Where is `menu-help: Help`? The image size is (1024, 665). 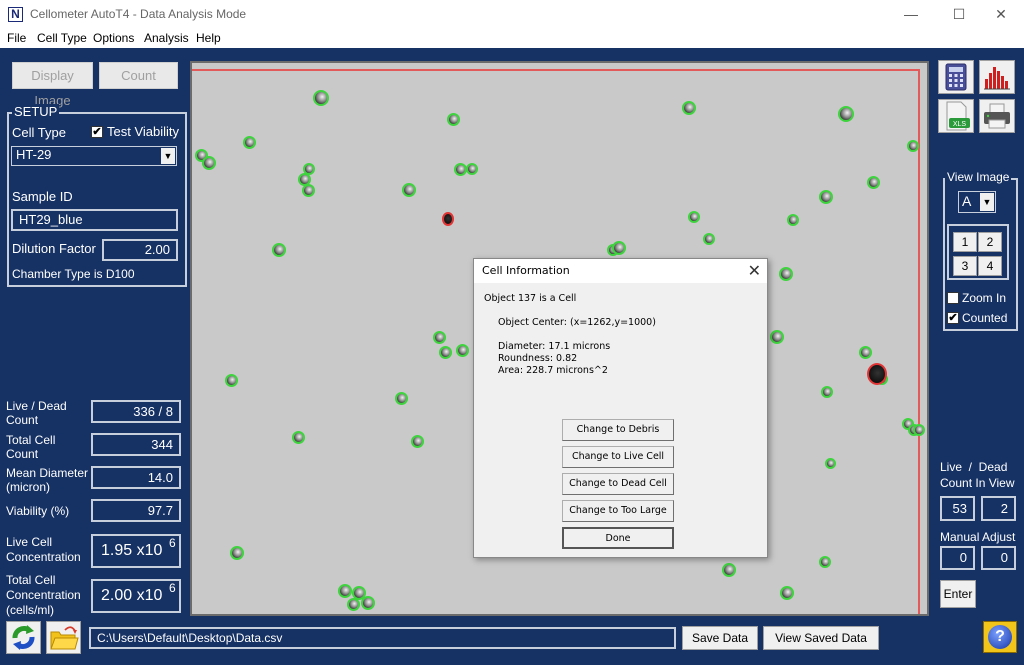
menu-help: Help is located at coordinates (208, 38).